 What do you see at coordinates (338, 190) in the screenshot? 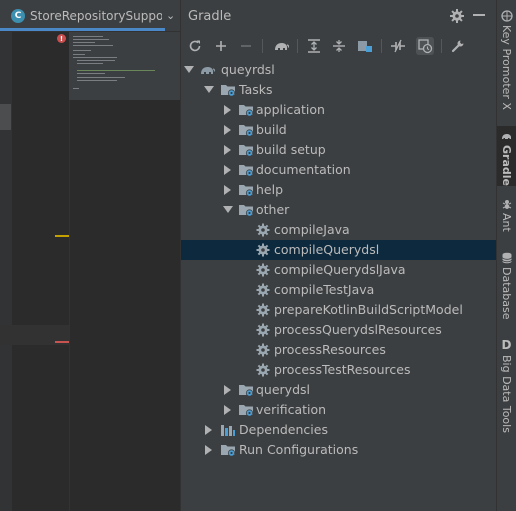
I see `tree-row: help` at bounding box center [338, 190].